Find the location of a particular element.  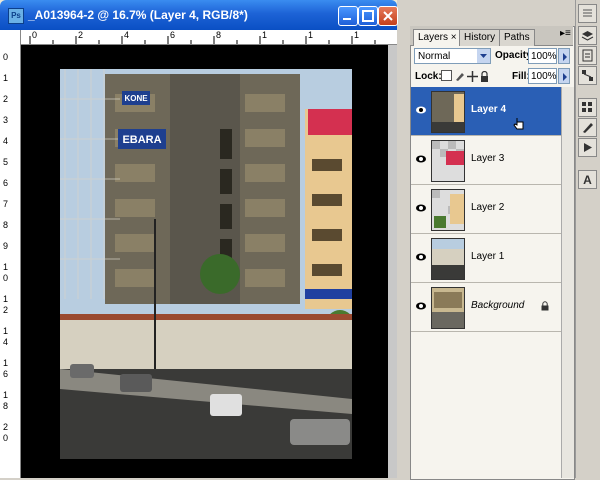

layer-row-layer-4: Layer 4 is located at coordinates (486, 111).